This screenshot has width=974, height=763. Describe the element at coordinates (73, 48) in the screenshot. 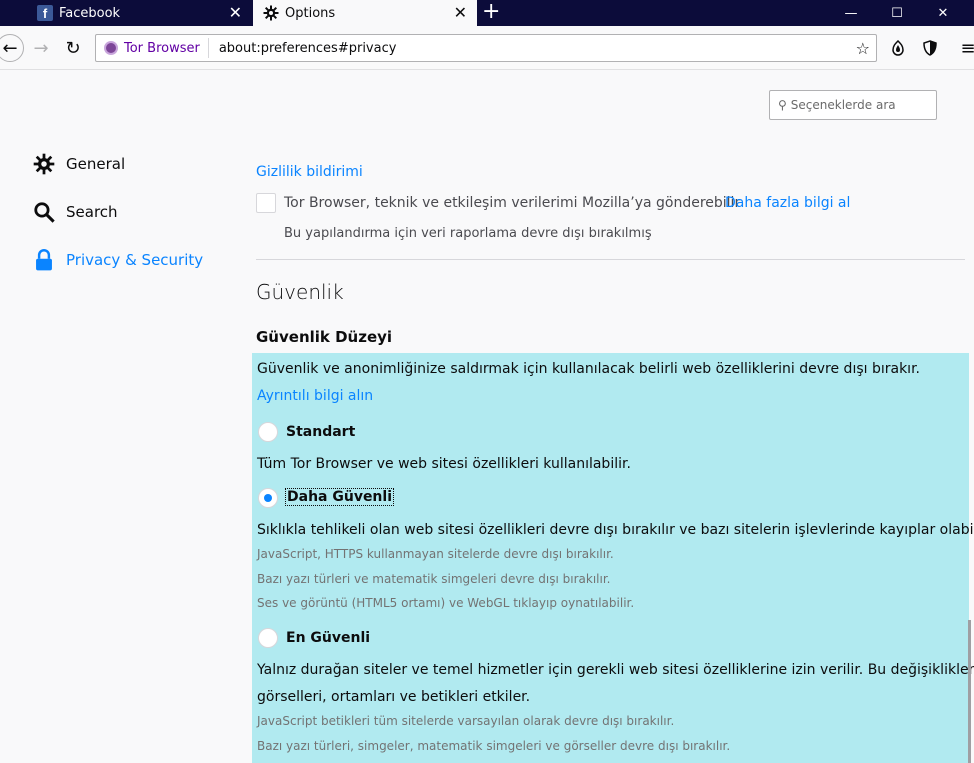

I see `reload-button: ↻` at that location.